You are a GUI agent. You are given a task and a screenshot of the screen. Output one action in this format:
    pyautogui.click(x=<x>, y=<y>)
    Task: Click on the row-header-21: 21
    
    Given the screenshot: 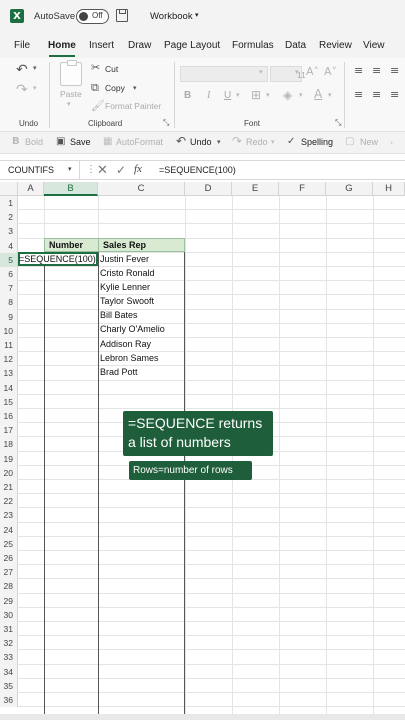 What is the action you would take?
    pyautogui.click(x=9, y=487)
    